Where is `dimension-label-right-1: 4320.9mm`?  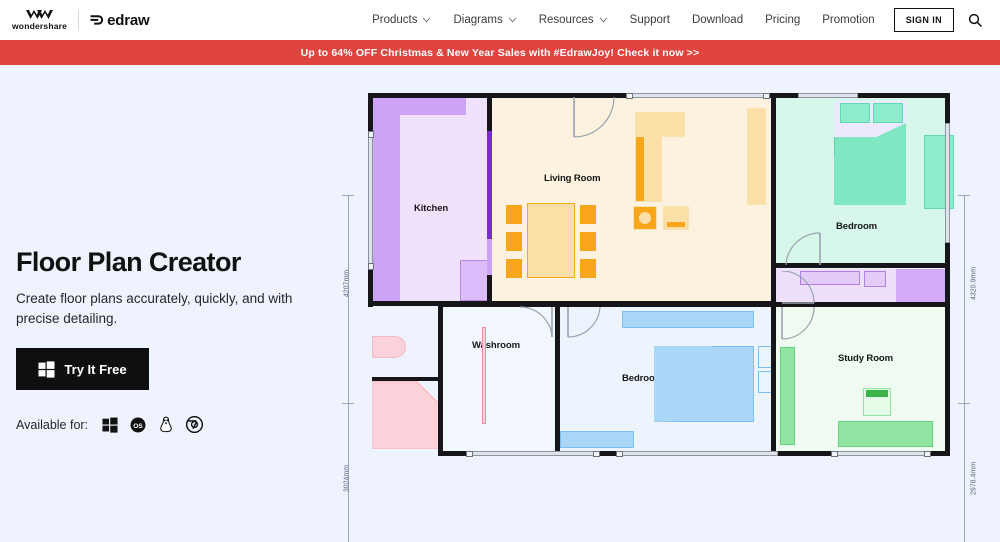 dimension-label-right-1: 4320.9mm is located at coordinates (974, 283).